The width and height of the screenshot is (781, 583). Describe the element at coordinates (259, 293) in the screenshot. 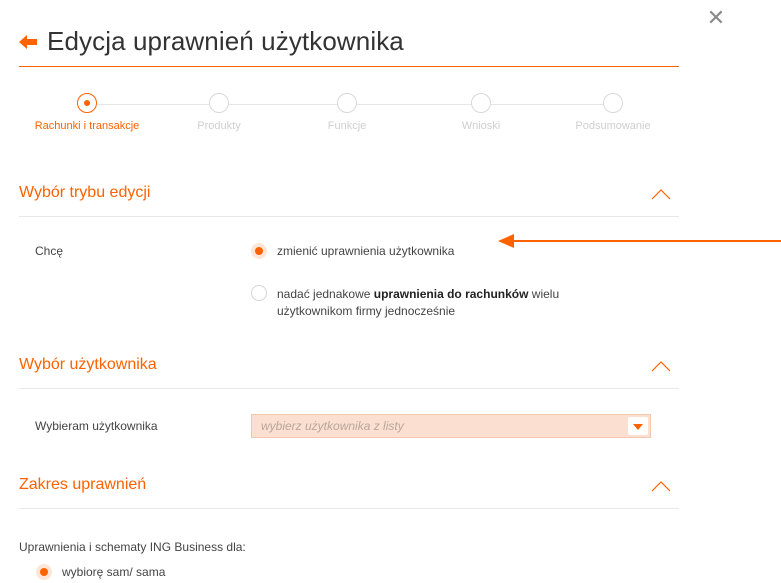

I see `radio-bulk-permissions` at that location.